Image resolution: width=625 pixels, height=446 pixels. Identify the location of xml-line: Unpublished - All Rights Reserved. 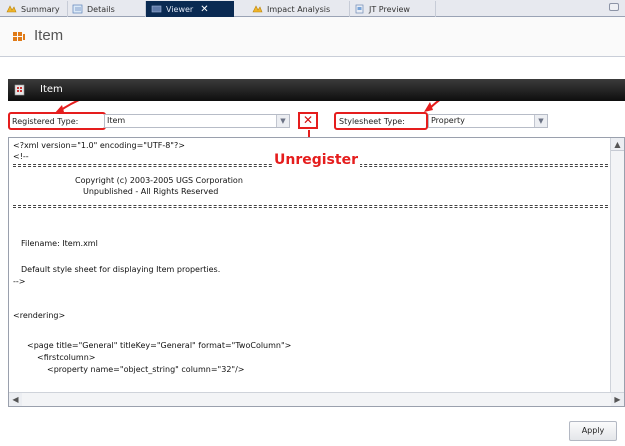
(151, 191).